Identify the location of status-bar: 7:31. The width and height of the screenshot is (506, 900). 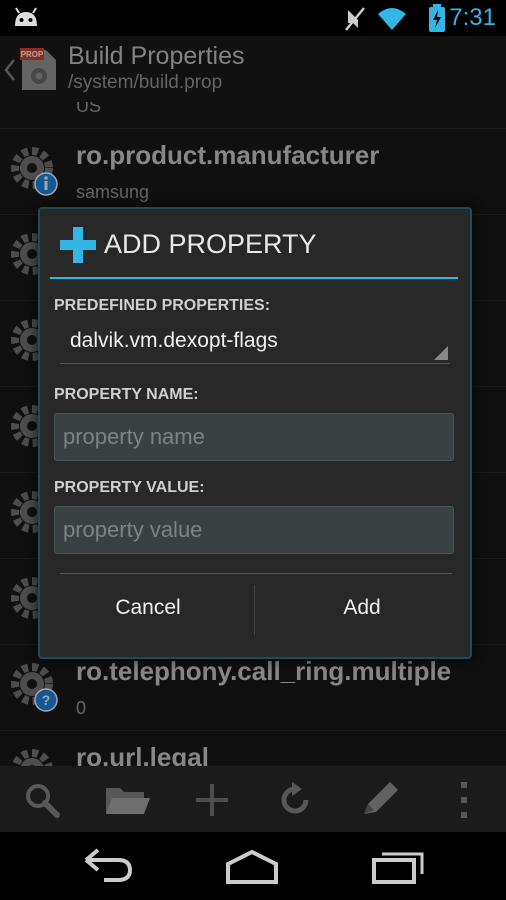
(253, 18).